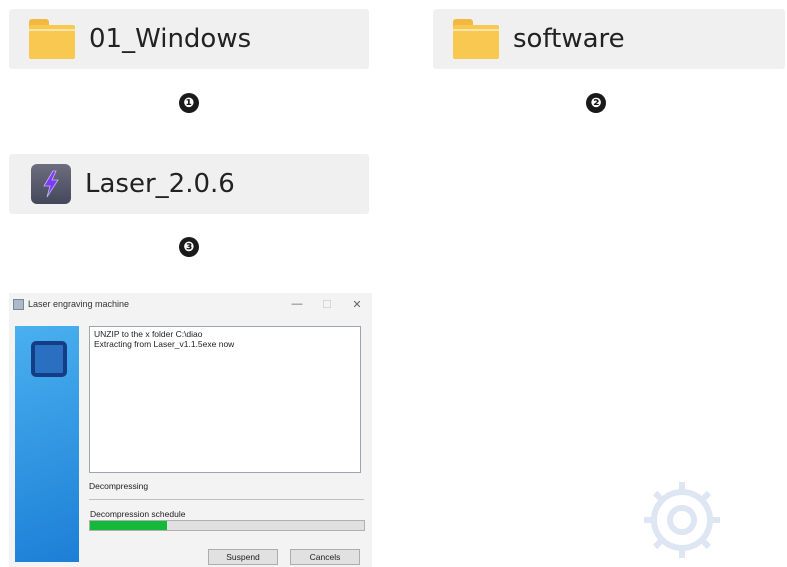  What do you see at coordinates (357, 304) in the screenshot?
I see `close-button: ✕` at bounding box center [357, 304].